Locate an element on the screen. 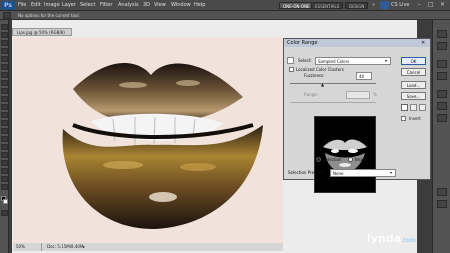  invert-checkbox is located at coordinates (403, 118).